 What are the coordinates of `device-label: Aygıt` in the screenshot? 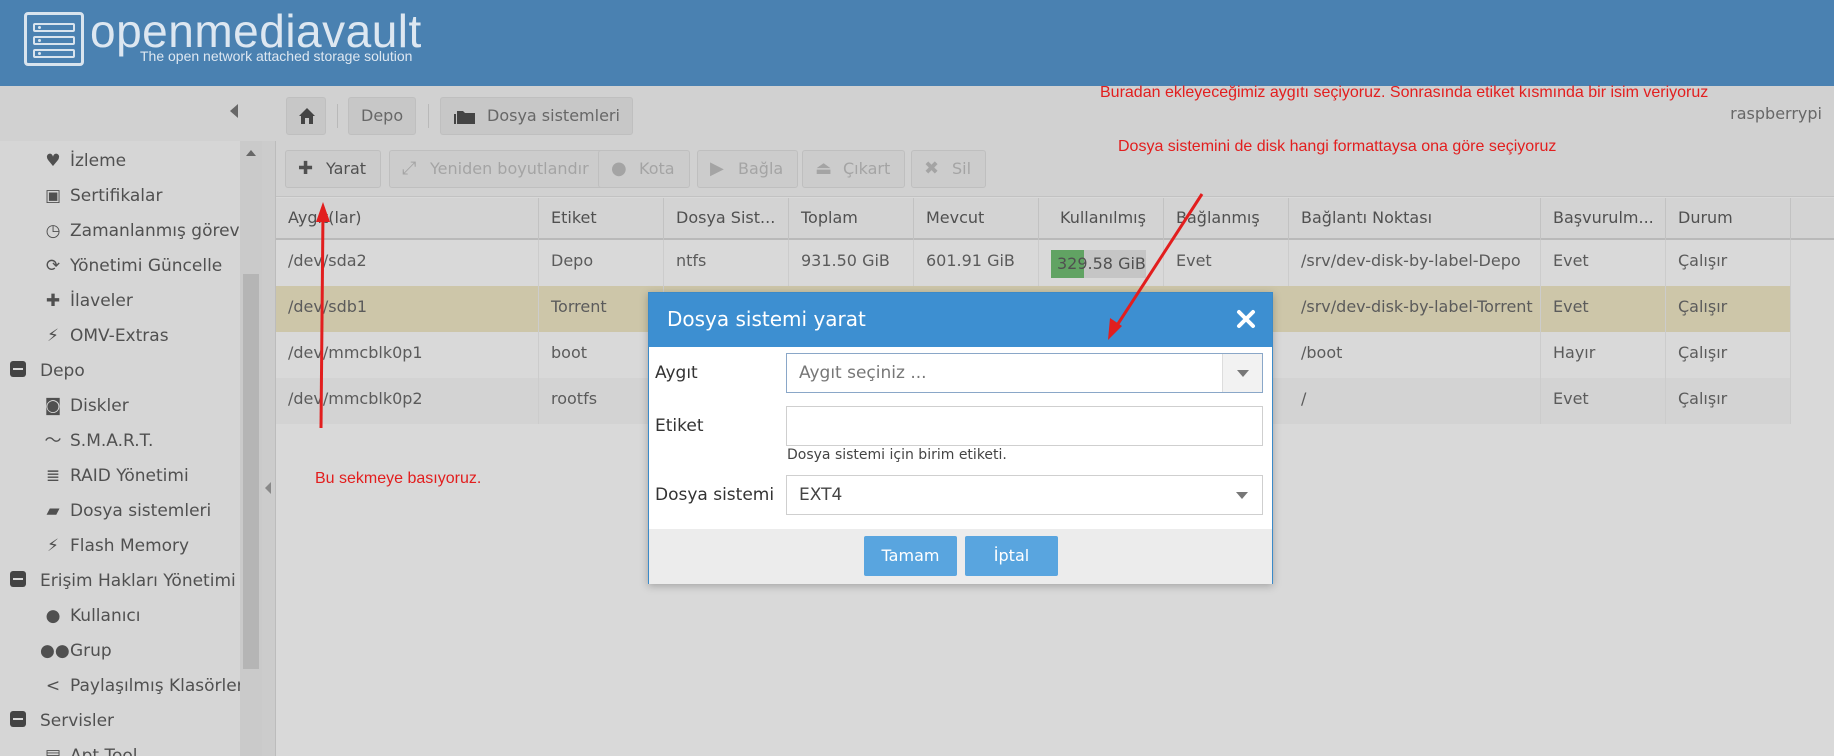 It's located at (676, 373).